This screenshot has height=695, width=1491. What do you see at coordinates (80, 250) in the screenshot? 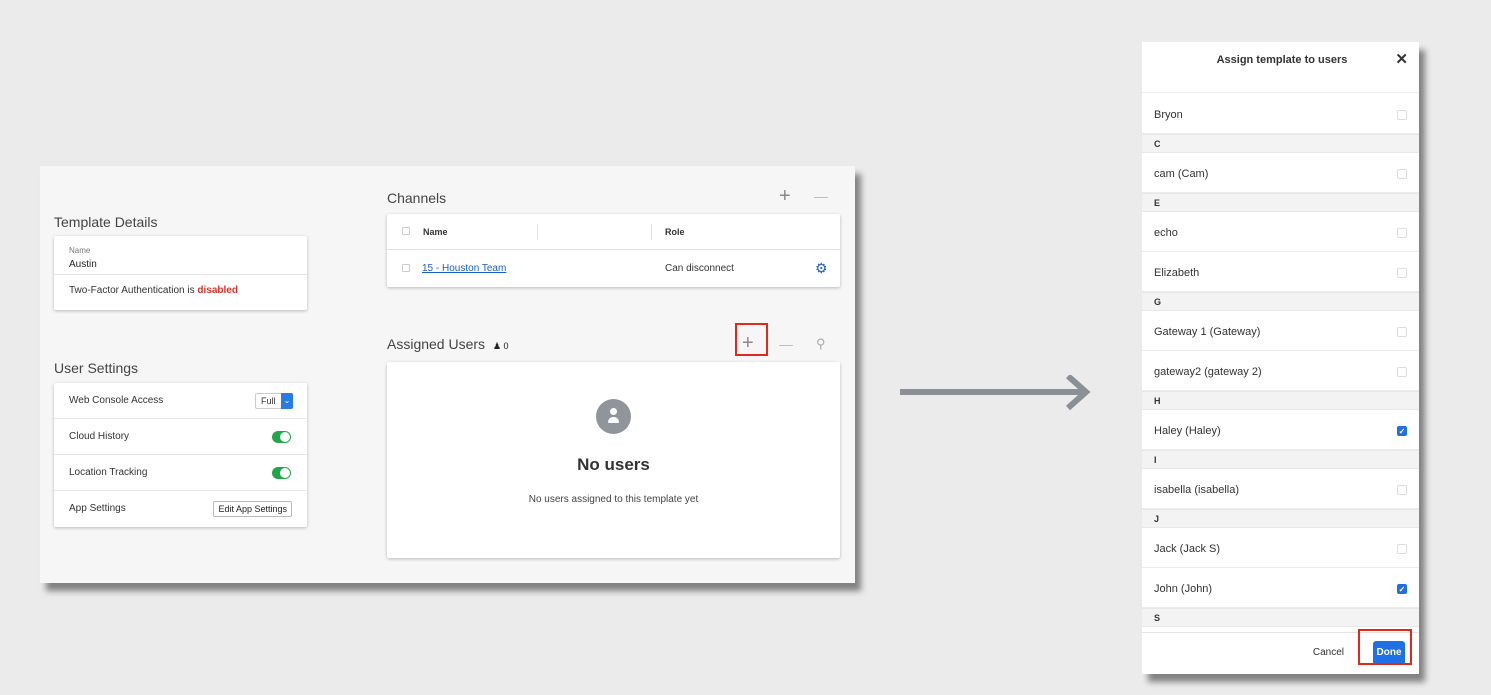
I see `name-label: Name` at bounding box center [80, 250].